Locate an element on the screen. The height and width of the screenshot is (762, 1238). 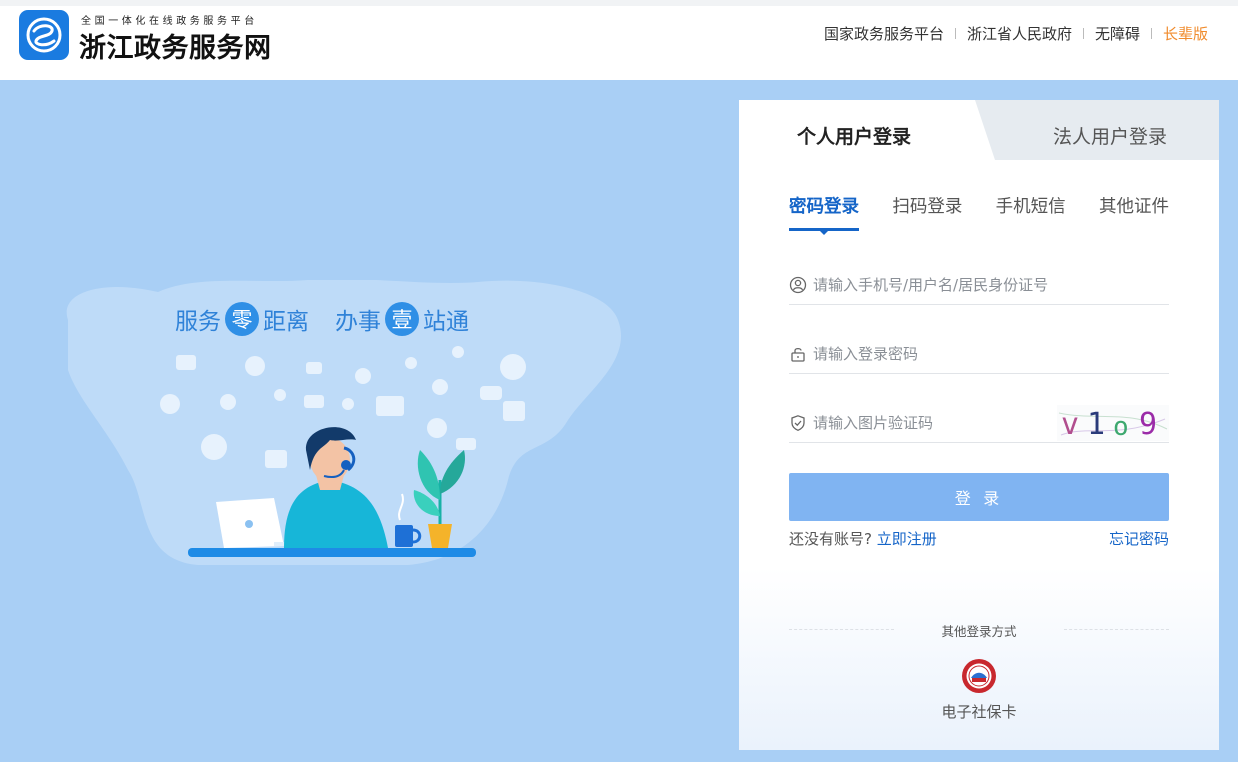
banner-slogan: 服务 零 距离 办事 壹 站通 is located at coordinates (322, 319).